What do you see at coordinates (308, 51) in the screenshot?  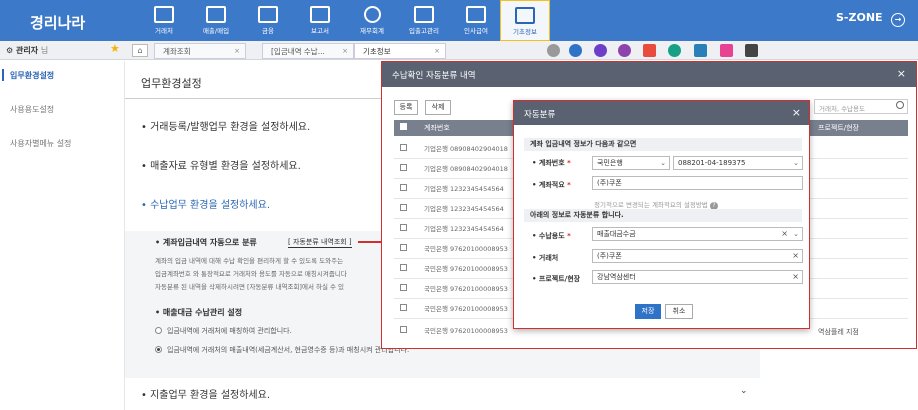 I see `tab-deposit: [입금내역 수납... ×` at bounding box center [308, 51].